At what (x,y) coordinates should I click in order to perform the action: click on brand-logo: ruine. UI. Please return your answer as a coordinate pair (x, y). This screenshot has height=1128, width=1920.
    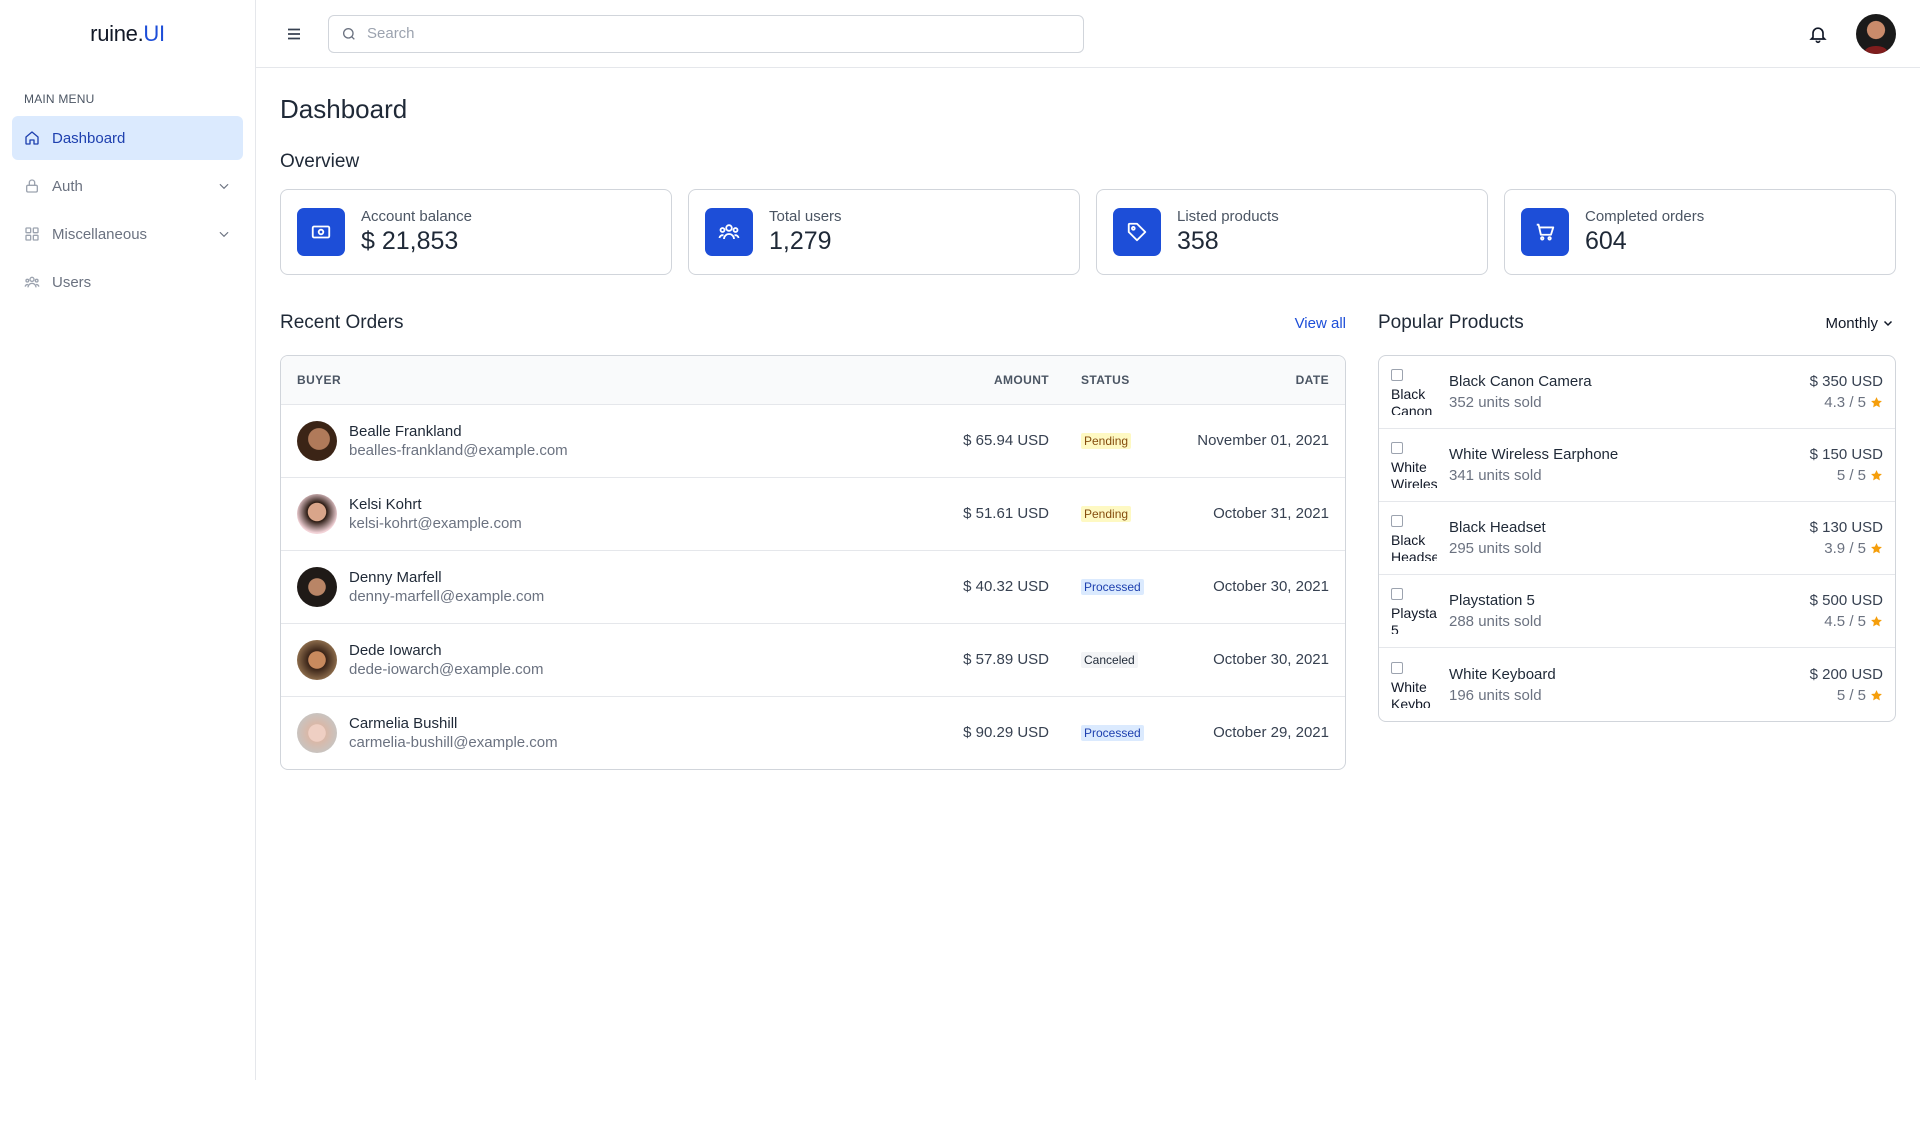
    Looking at the image, I should click on (127, 34).